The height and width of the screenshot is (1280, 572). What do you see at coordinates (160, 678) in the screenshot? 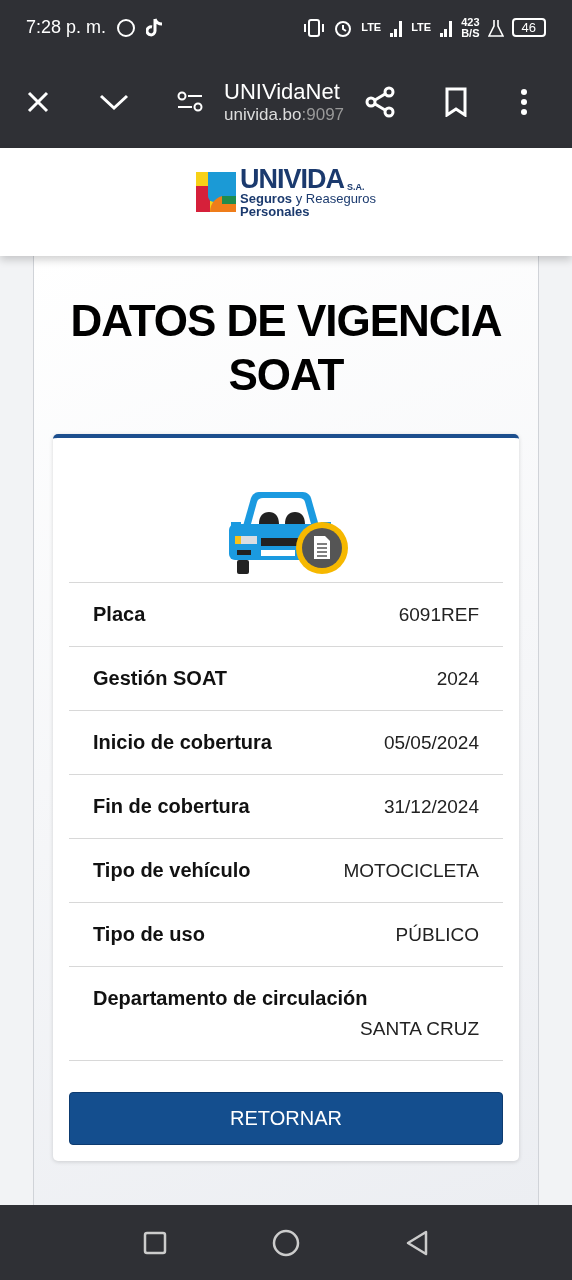
I see `detail-label: Gestión SOAT` at bounding box center [160, 678].